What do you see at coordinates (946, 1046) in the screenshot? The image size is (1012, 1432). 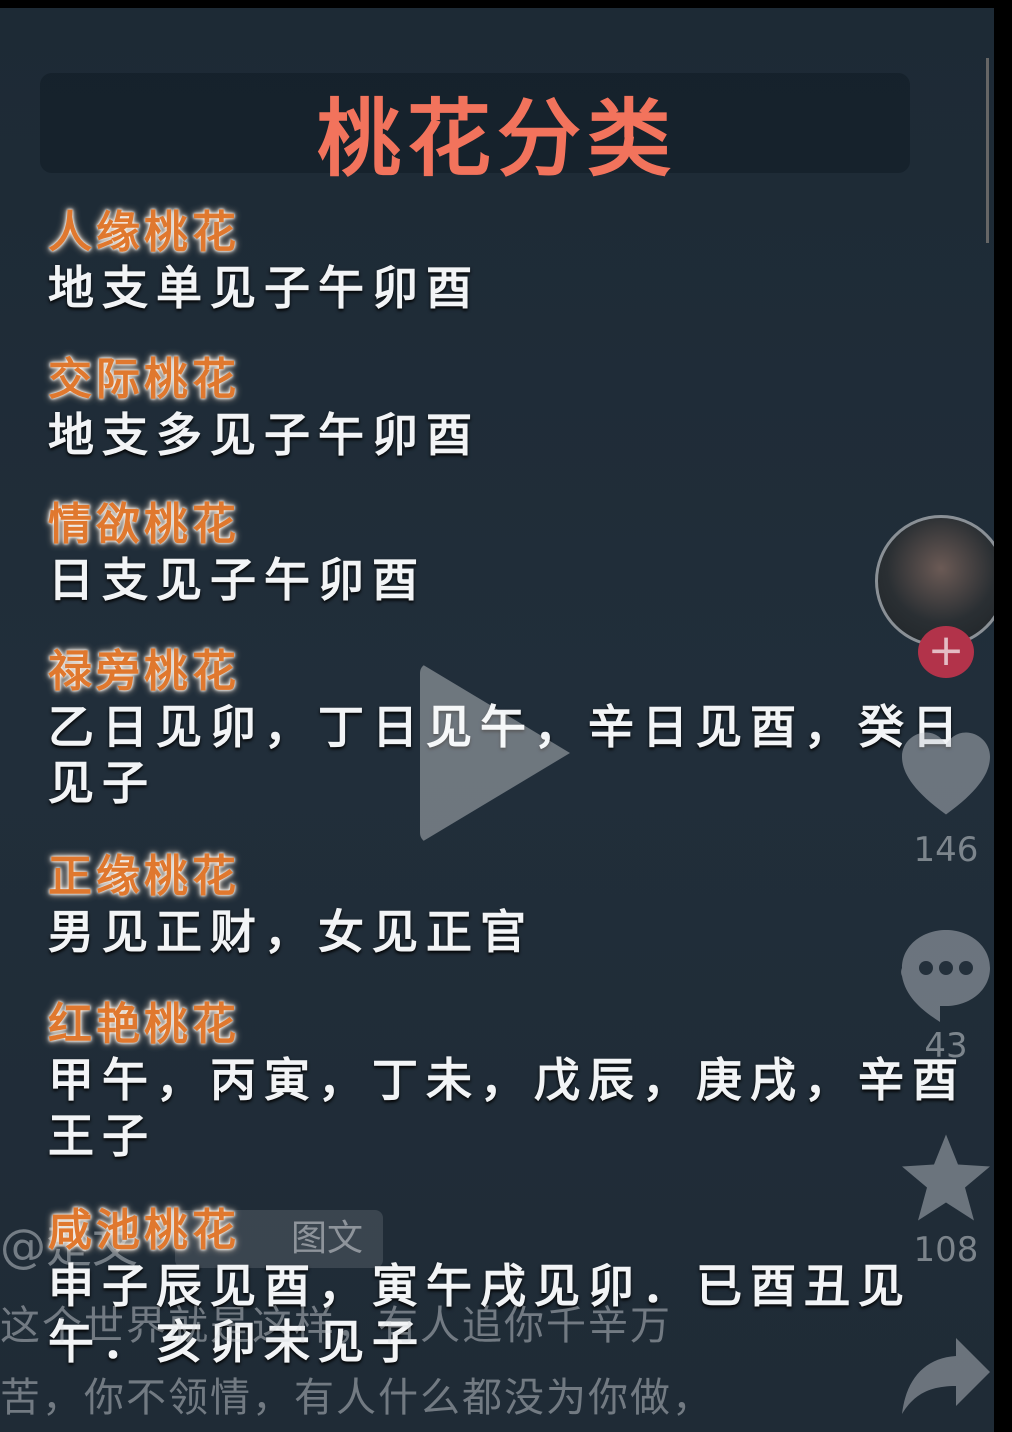 I see `comment-count: 43` at bounding box center [946, 1046].